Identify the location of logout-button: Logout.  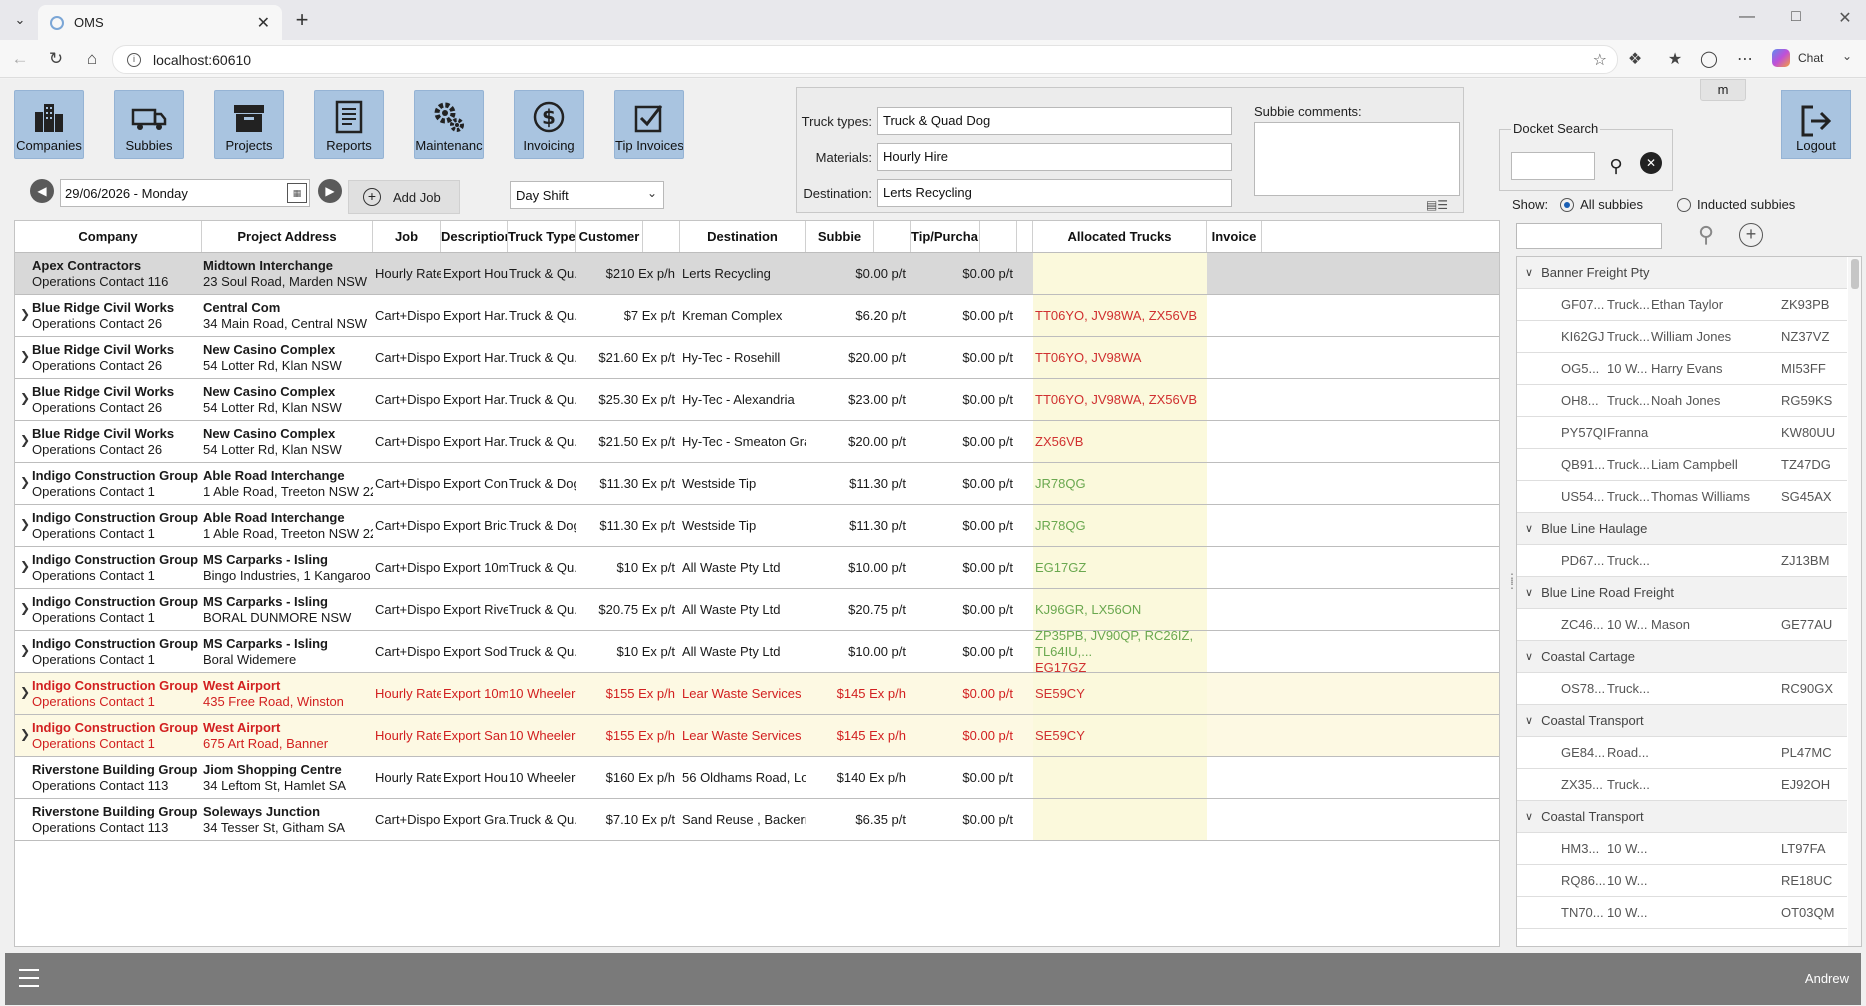
(1816, 124).